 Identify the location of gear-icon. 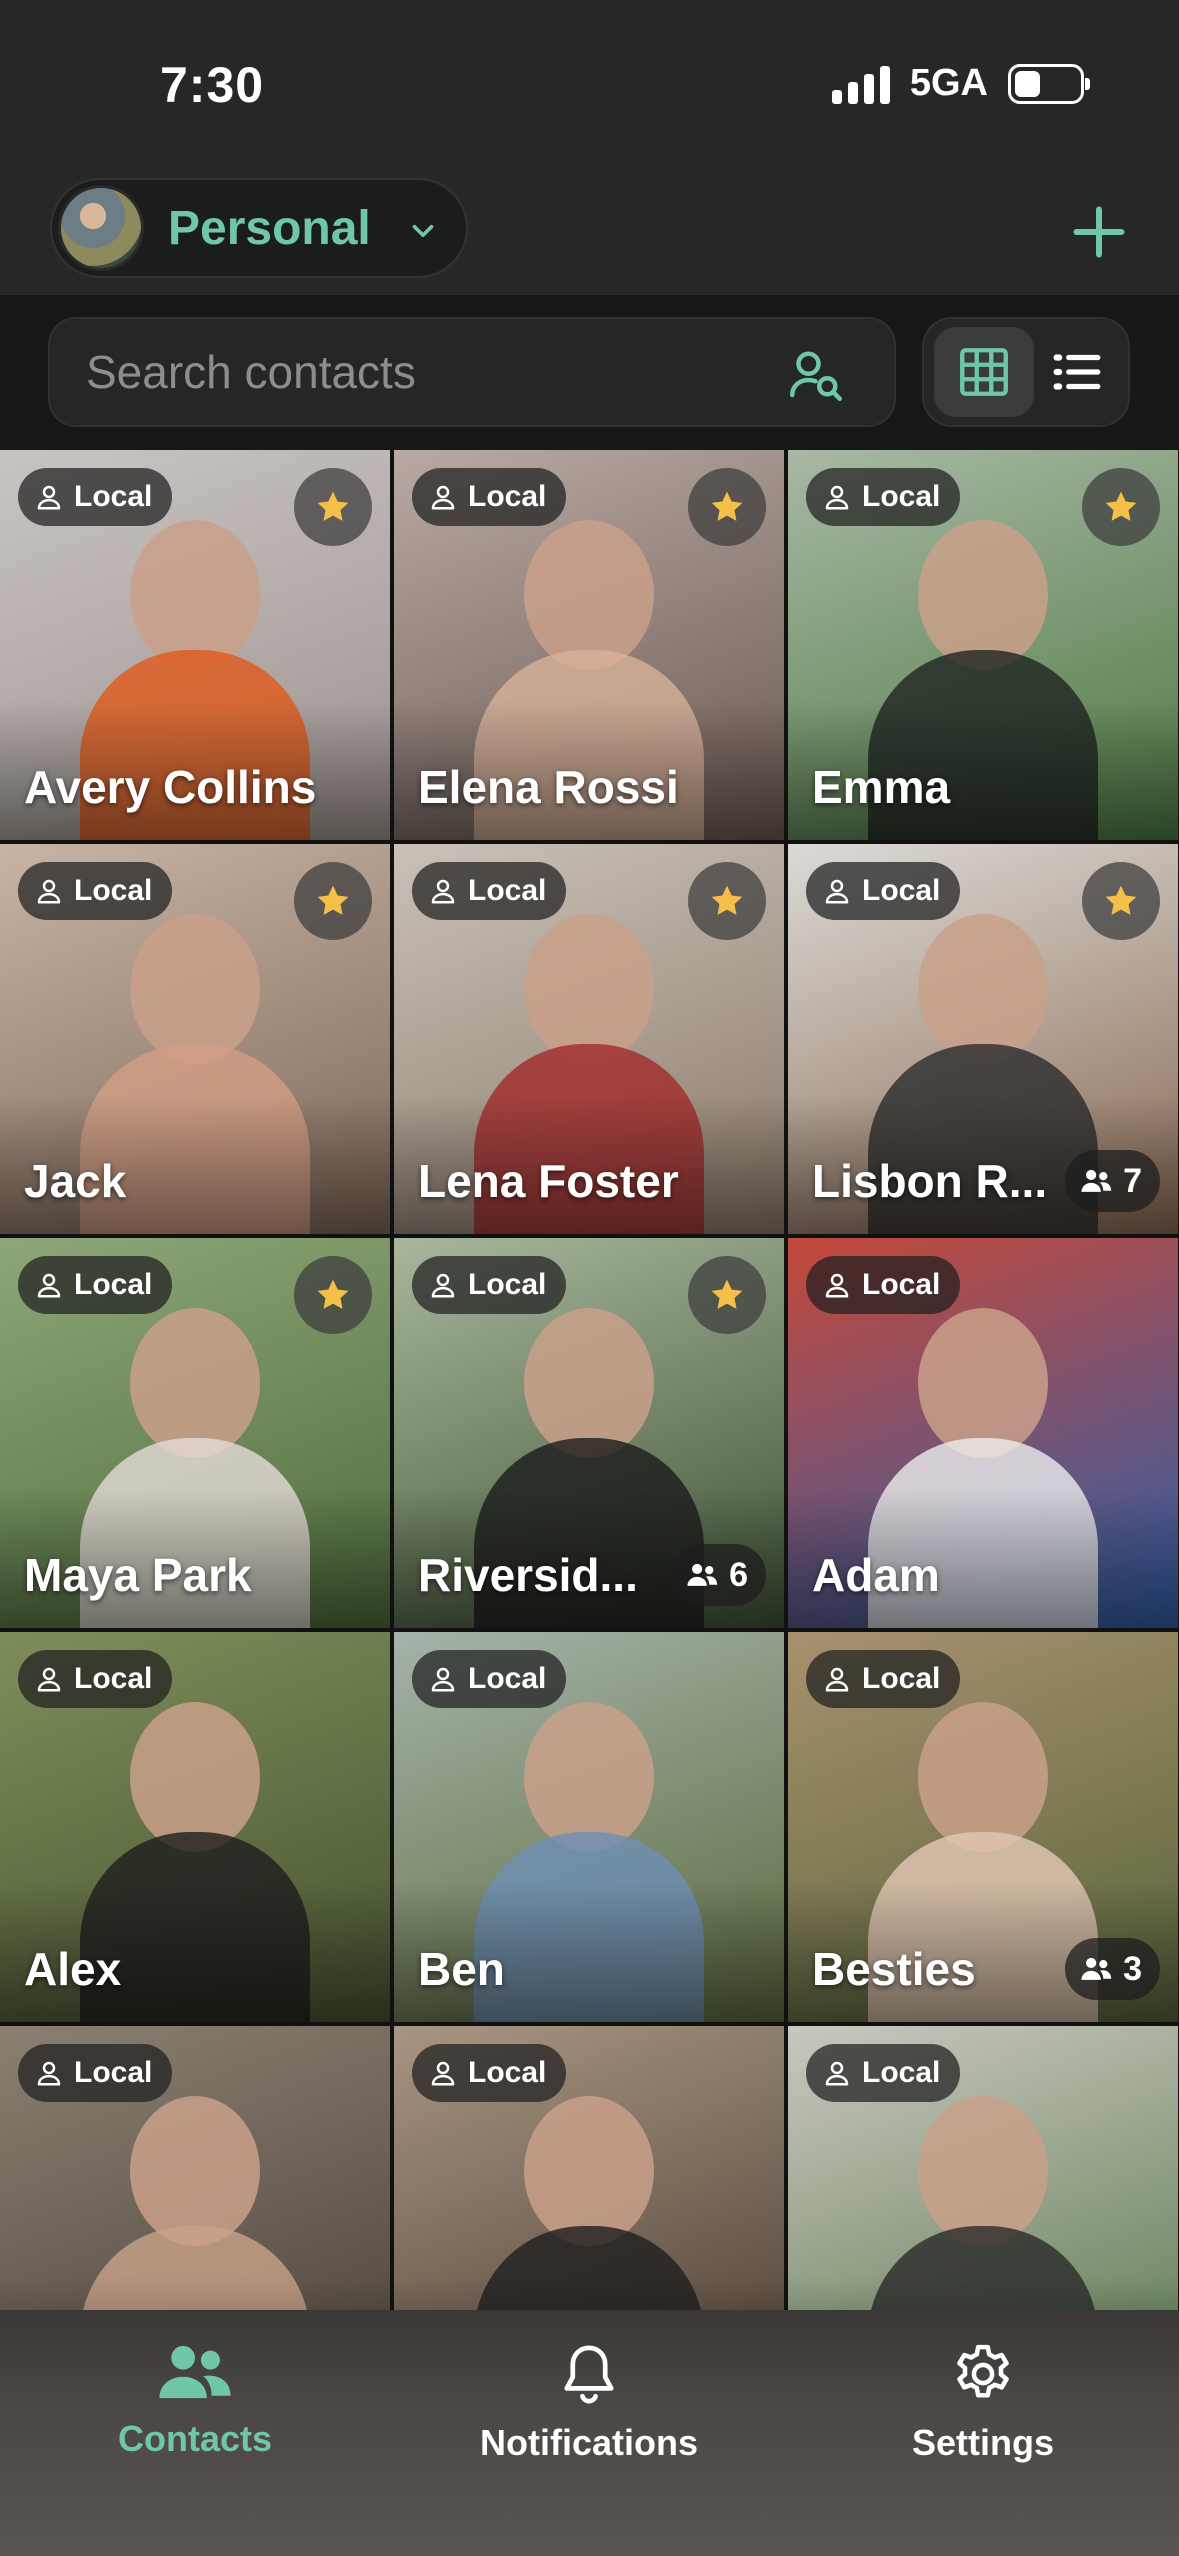
(983, 2371).